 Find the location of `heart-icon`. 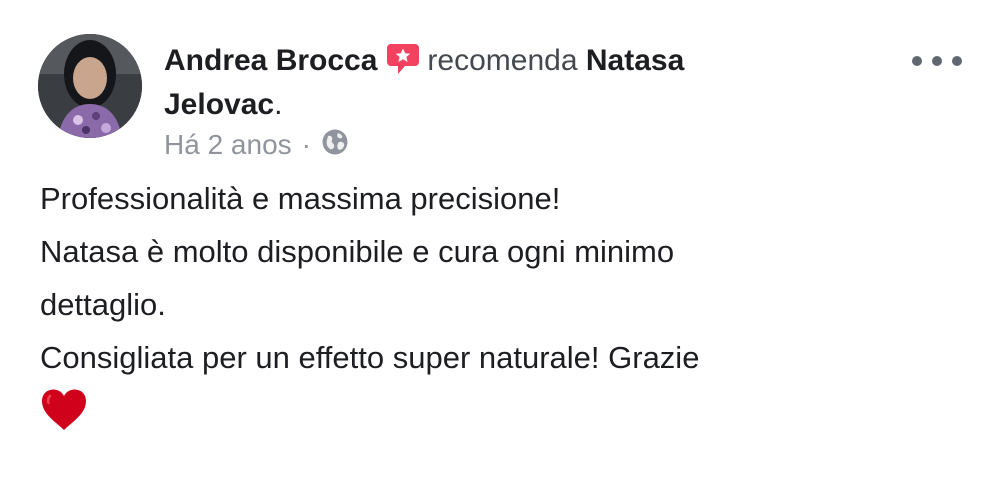

heart-icon is located at coordinates (64, 412).